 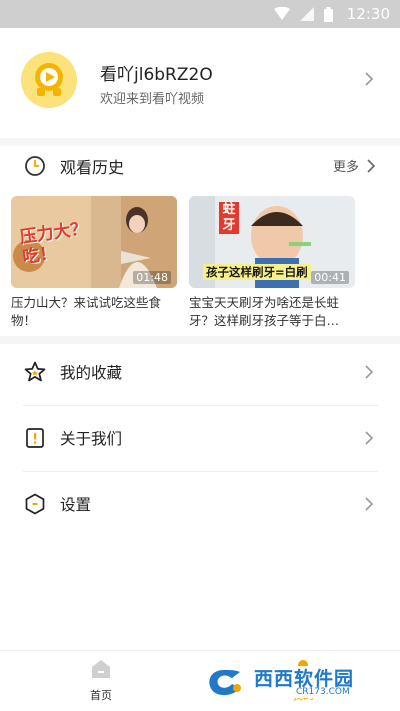 What do you see at coordinates (35, 166) in the screenshot?
I see `clock-icon` at bounding box center [35, 166].